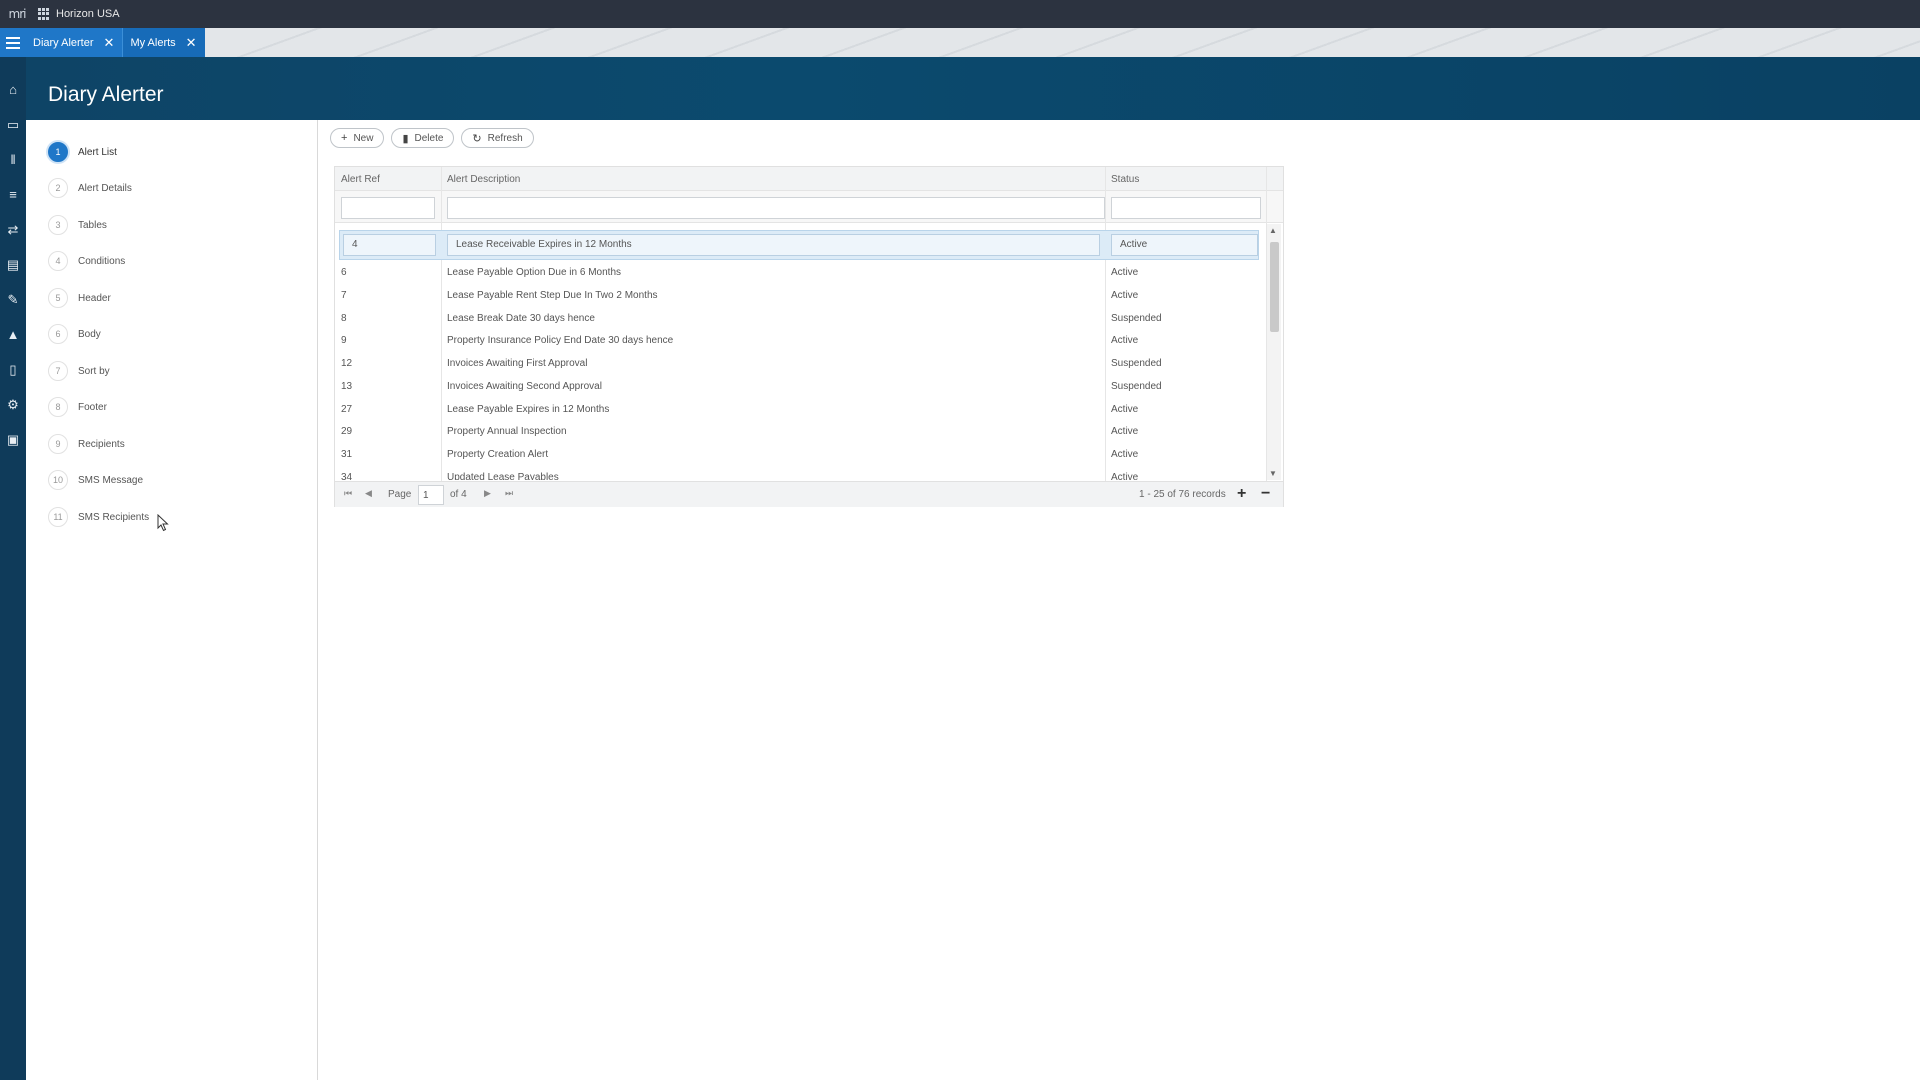 The height and width of the screenshot is (1080, 1920). I want to click on step-sms-message: 10 SMS Message, so click(95, 480).